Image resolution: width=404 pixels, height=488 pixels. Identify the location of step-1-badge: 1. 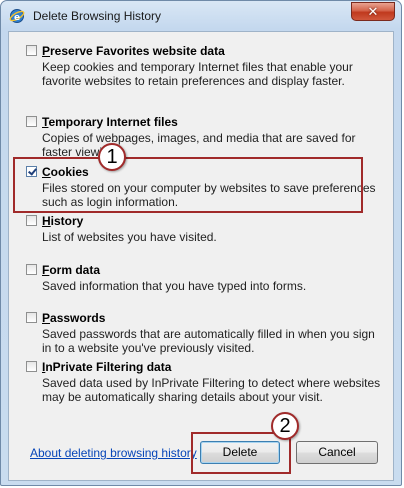
(112, 157).